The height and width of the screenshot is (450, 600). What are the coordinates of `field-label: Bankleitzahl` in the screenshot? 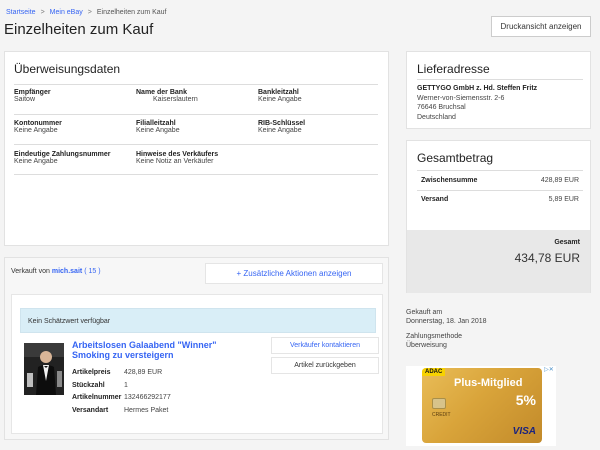 It's located at (278, 92).